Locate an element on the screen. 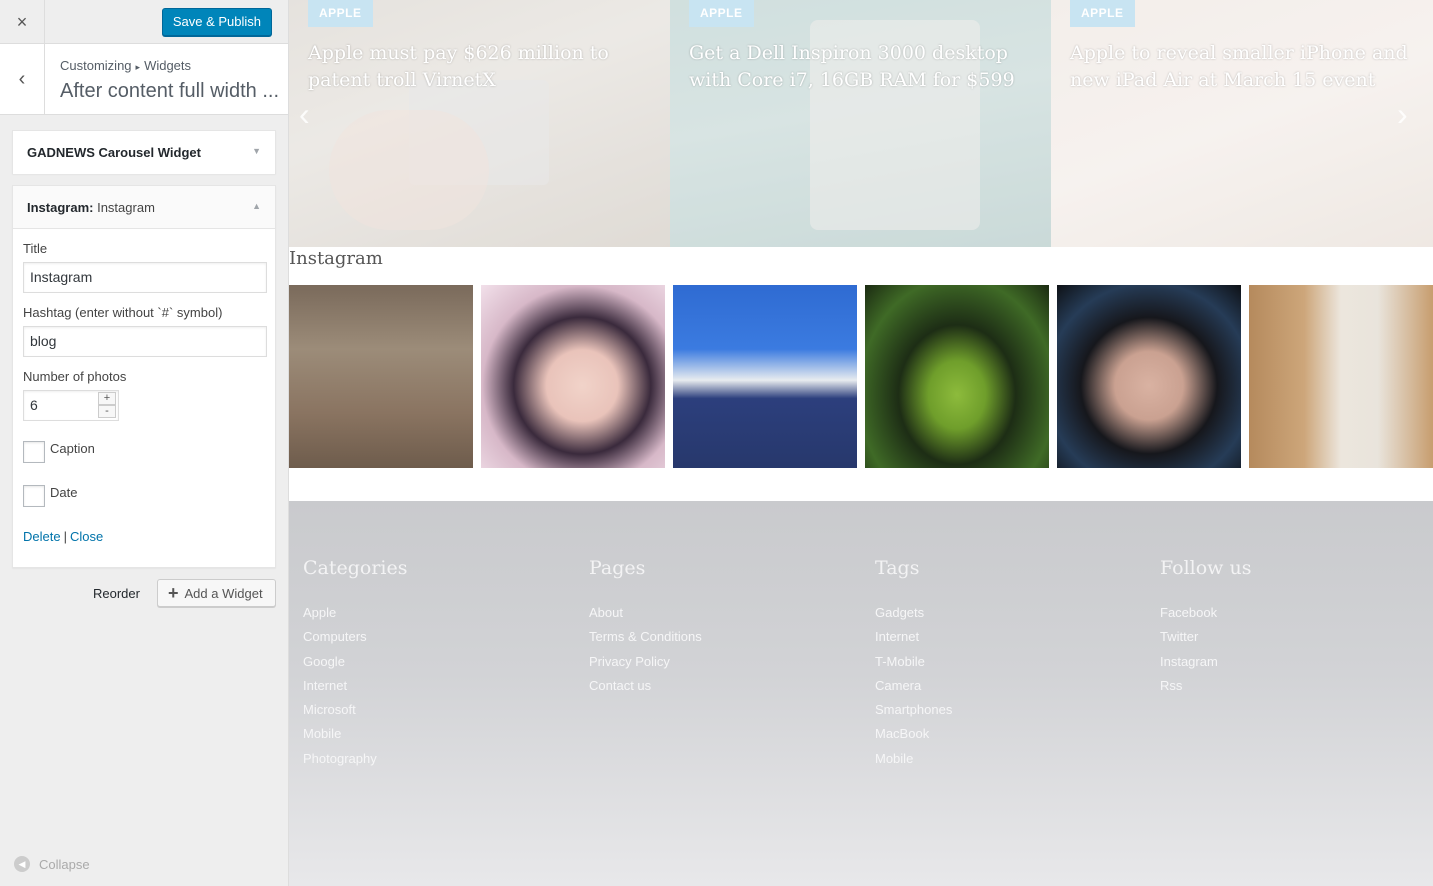 Image resolution: width=1433 pixels, height=886 pixels. expand-arrow-icon: ▼ is located at coordinates (256, 151).